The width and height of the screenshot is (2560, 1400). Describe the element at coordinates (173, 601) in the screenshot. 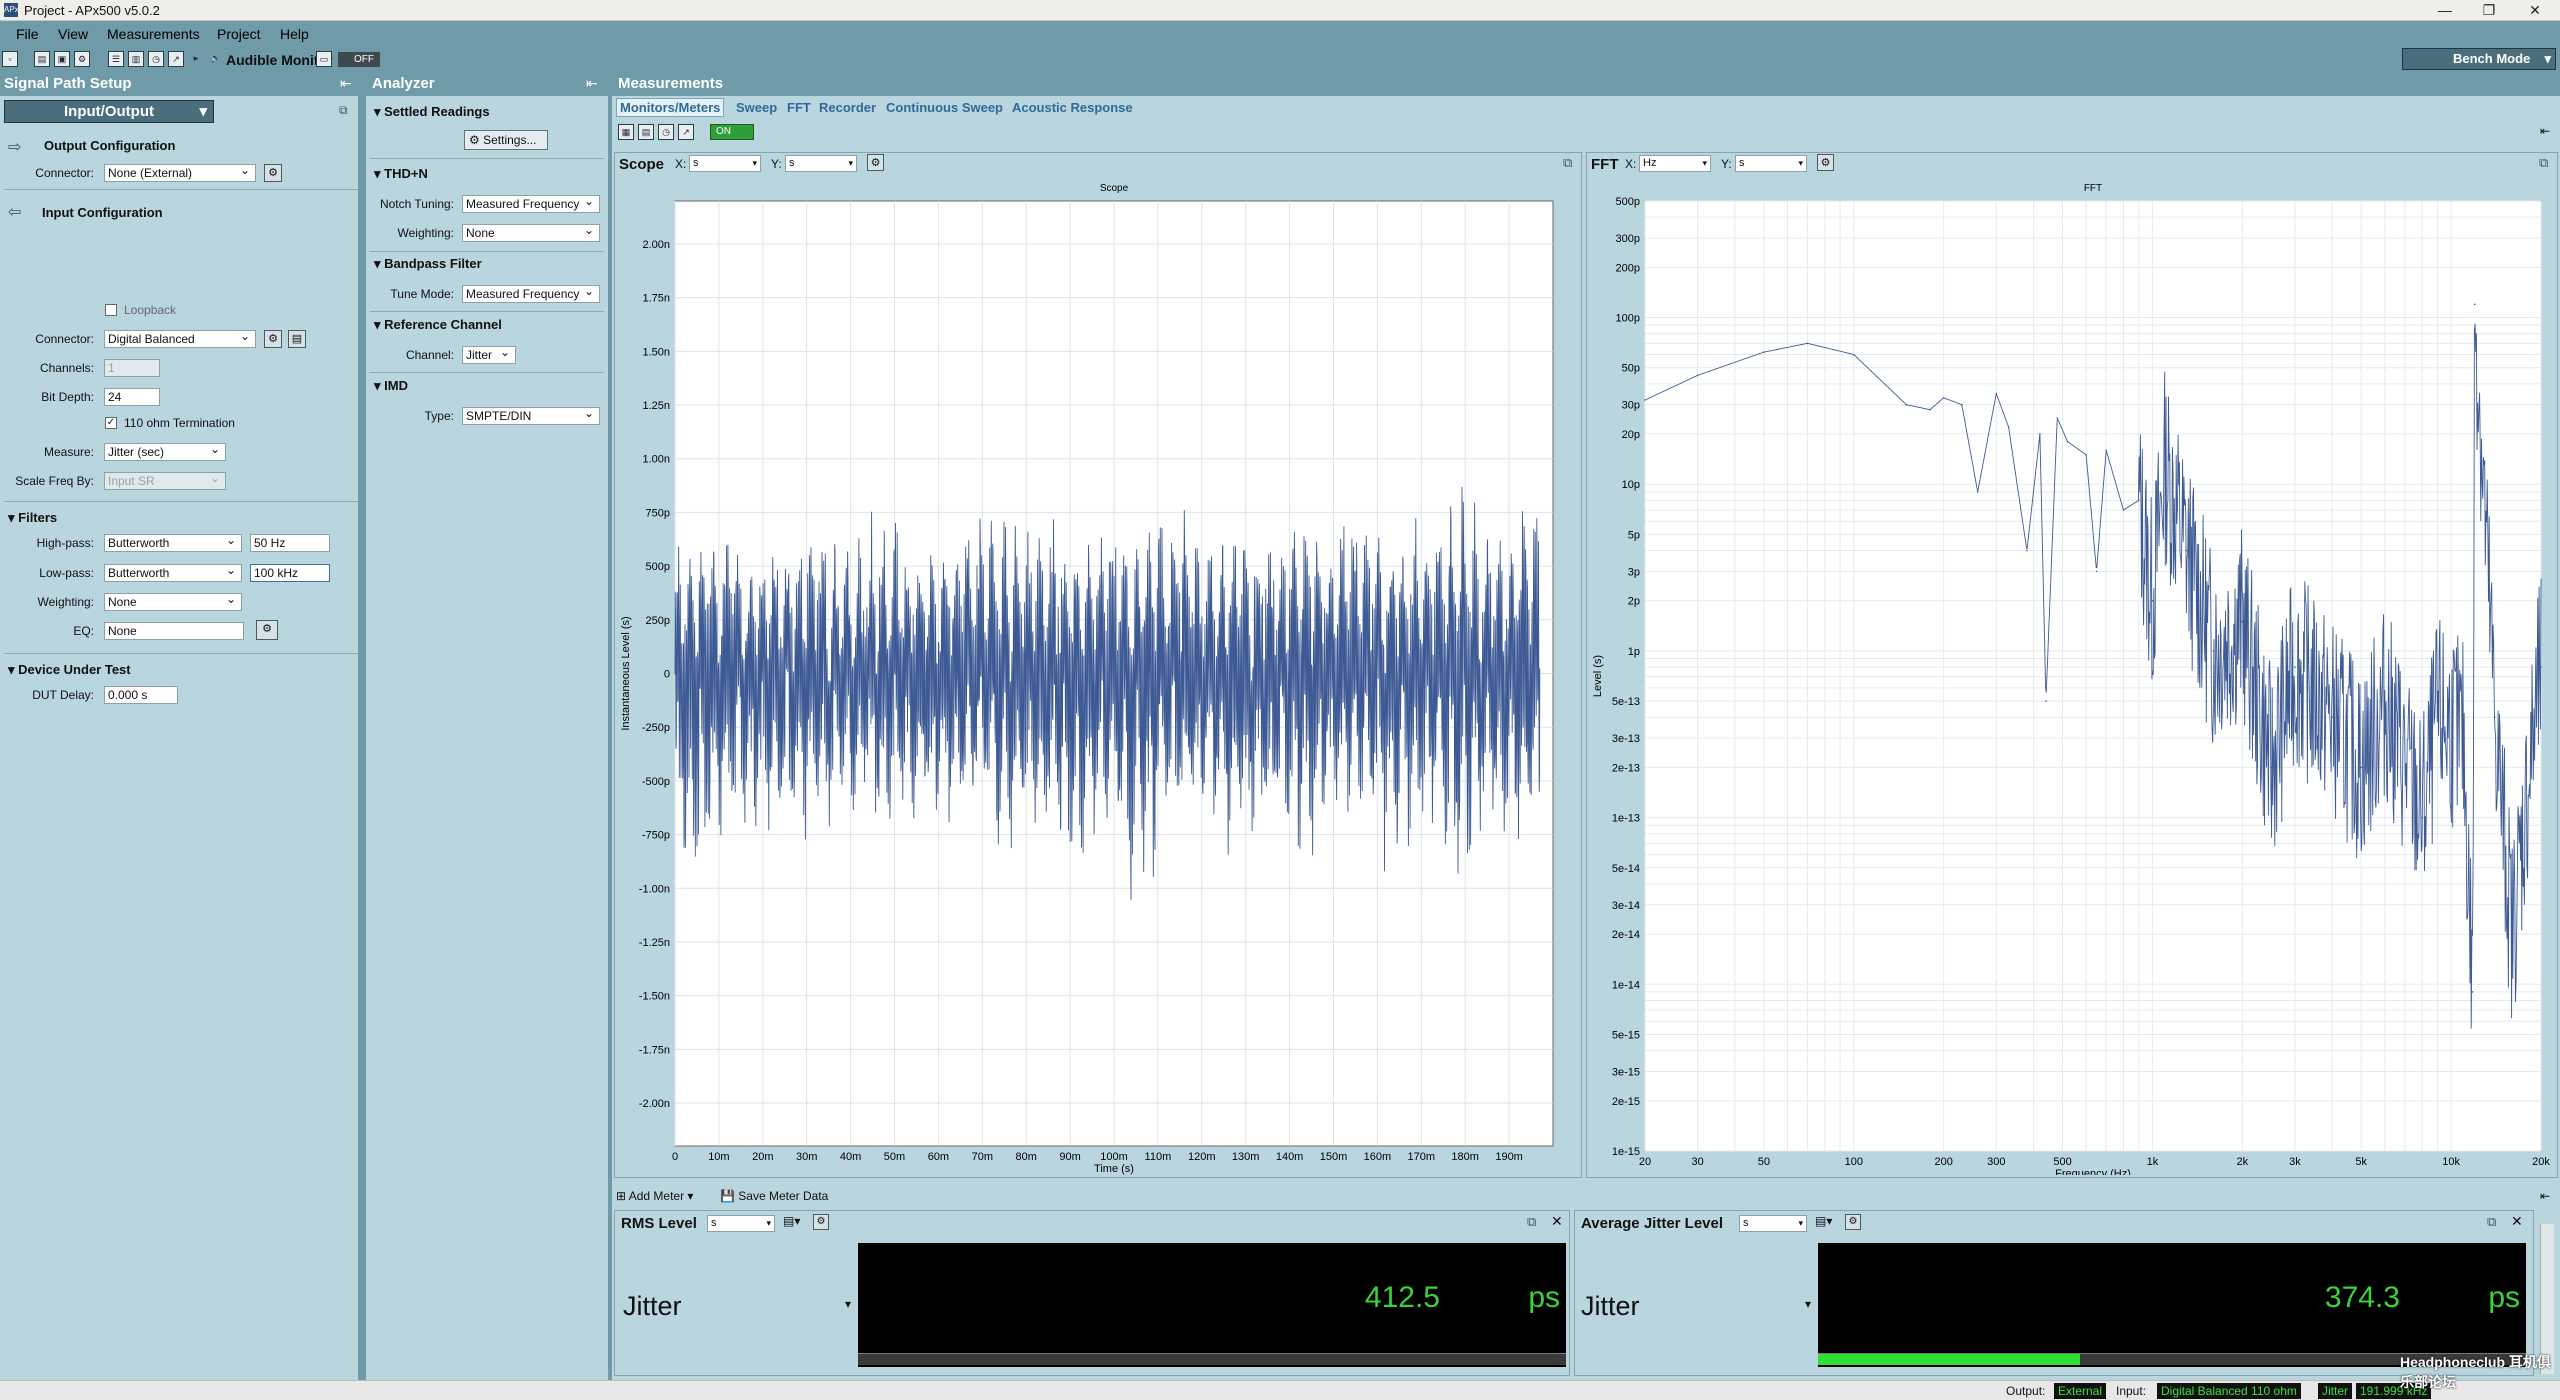

I see `filter-weighting-select: None` at that location.